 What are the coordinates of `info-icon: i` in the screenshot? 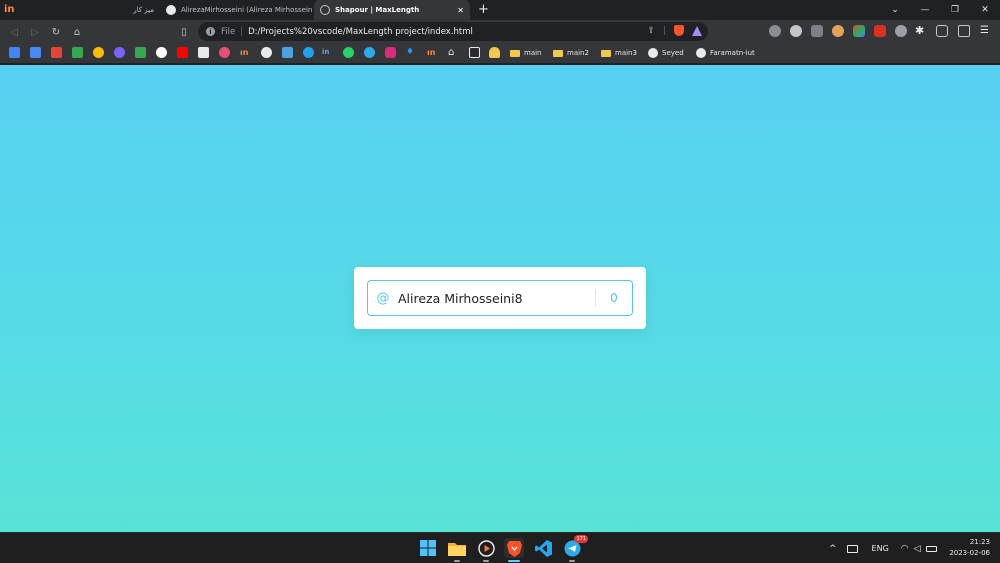 It's located at (210, 31).